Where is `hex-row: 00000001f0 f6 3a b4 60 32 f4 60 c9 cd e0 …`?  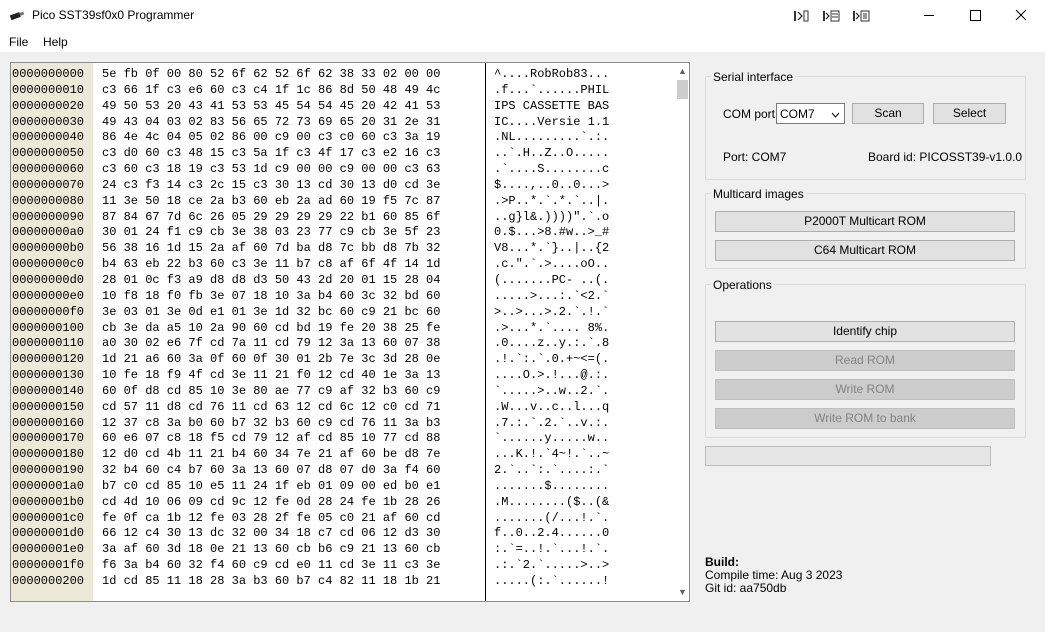 hex-row: 00000001f0 f6 3a b4 60 32 f4 60 c9 cd e0 … is located at coordinates (346, 566).